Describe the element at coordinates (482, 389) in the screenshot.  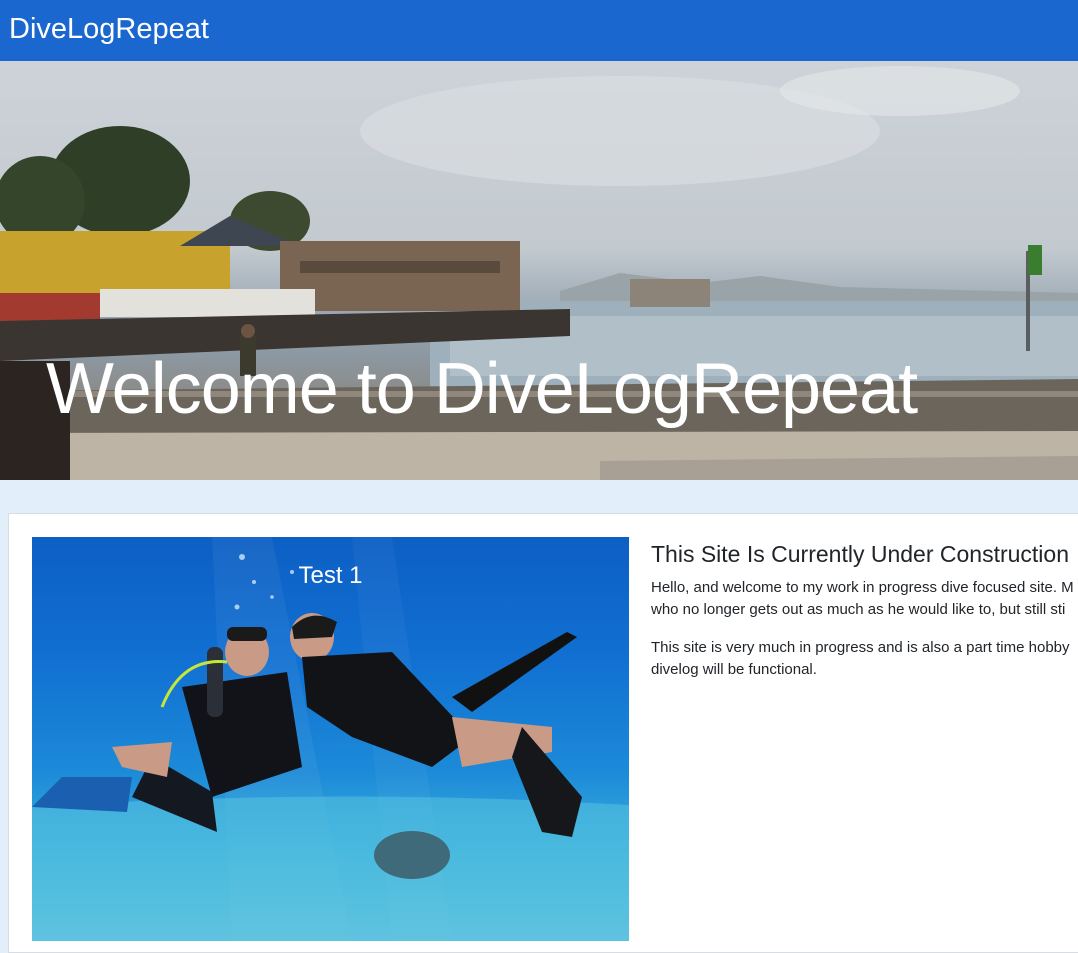
I see `hero-title: Welcome to DiveLogRepeat` at that location.